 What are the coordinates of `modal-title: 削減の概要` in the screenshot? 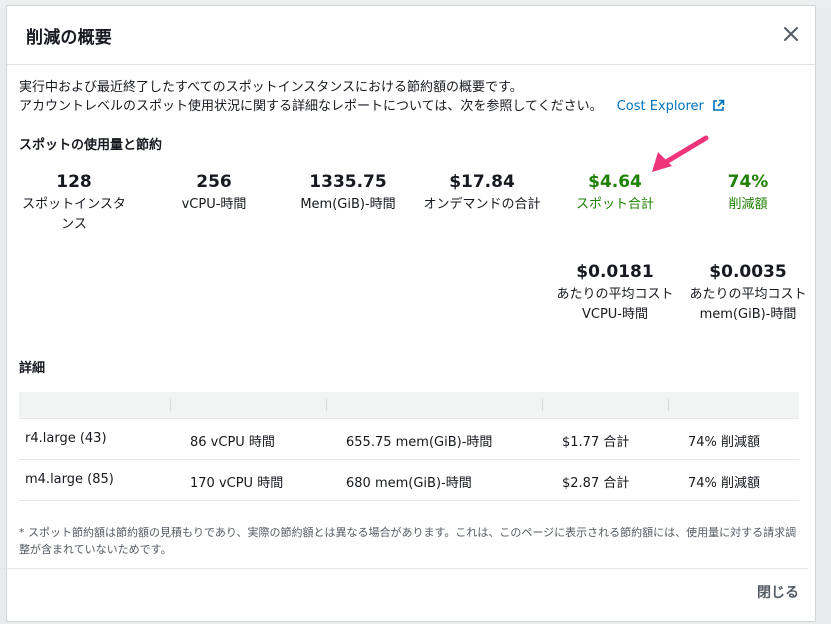 It's located at (69, 38).